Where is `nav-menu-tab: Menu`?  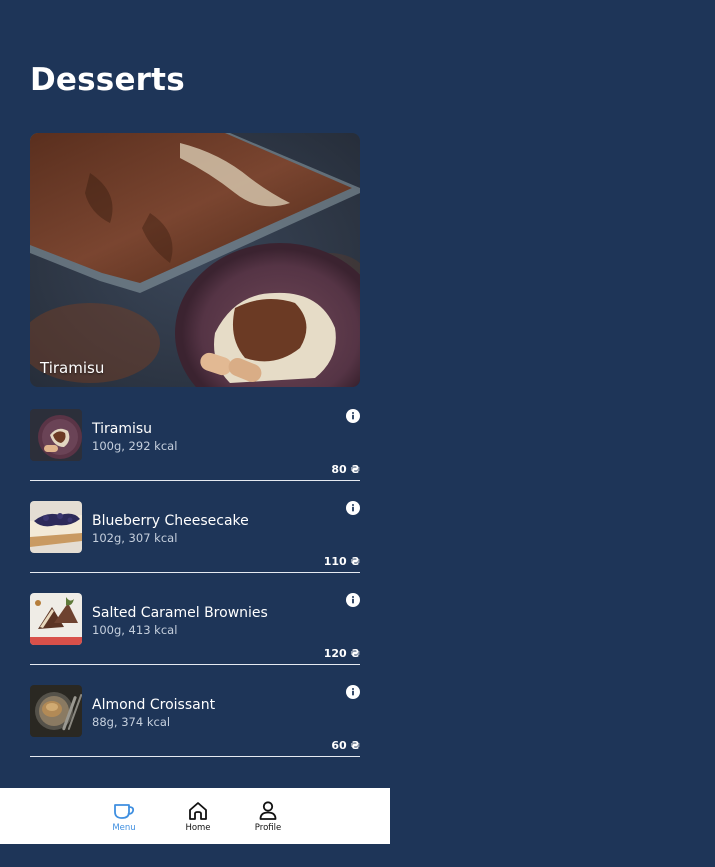
nav-menu-tab: Menu is located at coordinates (124, 816).